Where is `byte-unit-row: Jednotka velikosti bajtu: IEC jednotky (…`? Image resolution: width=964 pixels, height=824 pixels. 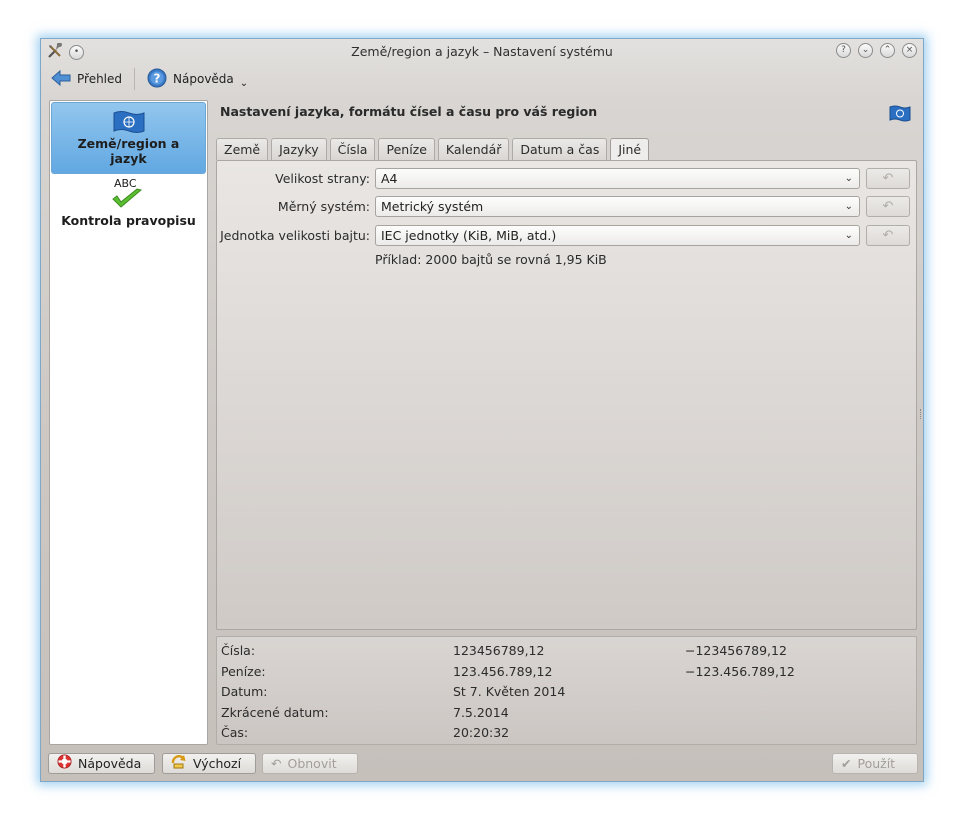 byte-unit-row: Jednotka velikosti bajtu: IEC jednotky (… is located at coordinates (566, 236).